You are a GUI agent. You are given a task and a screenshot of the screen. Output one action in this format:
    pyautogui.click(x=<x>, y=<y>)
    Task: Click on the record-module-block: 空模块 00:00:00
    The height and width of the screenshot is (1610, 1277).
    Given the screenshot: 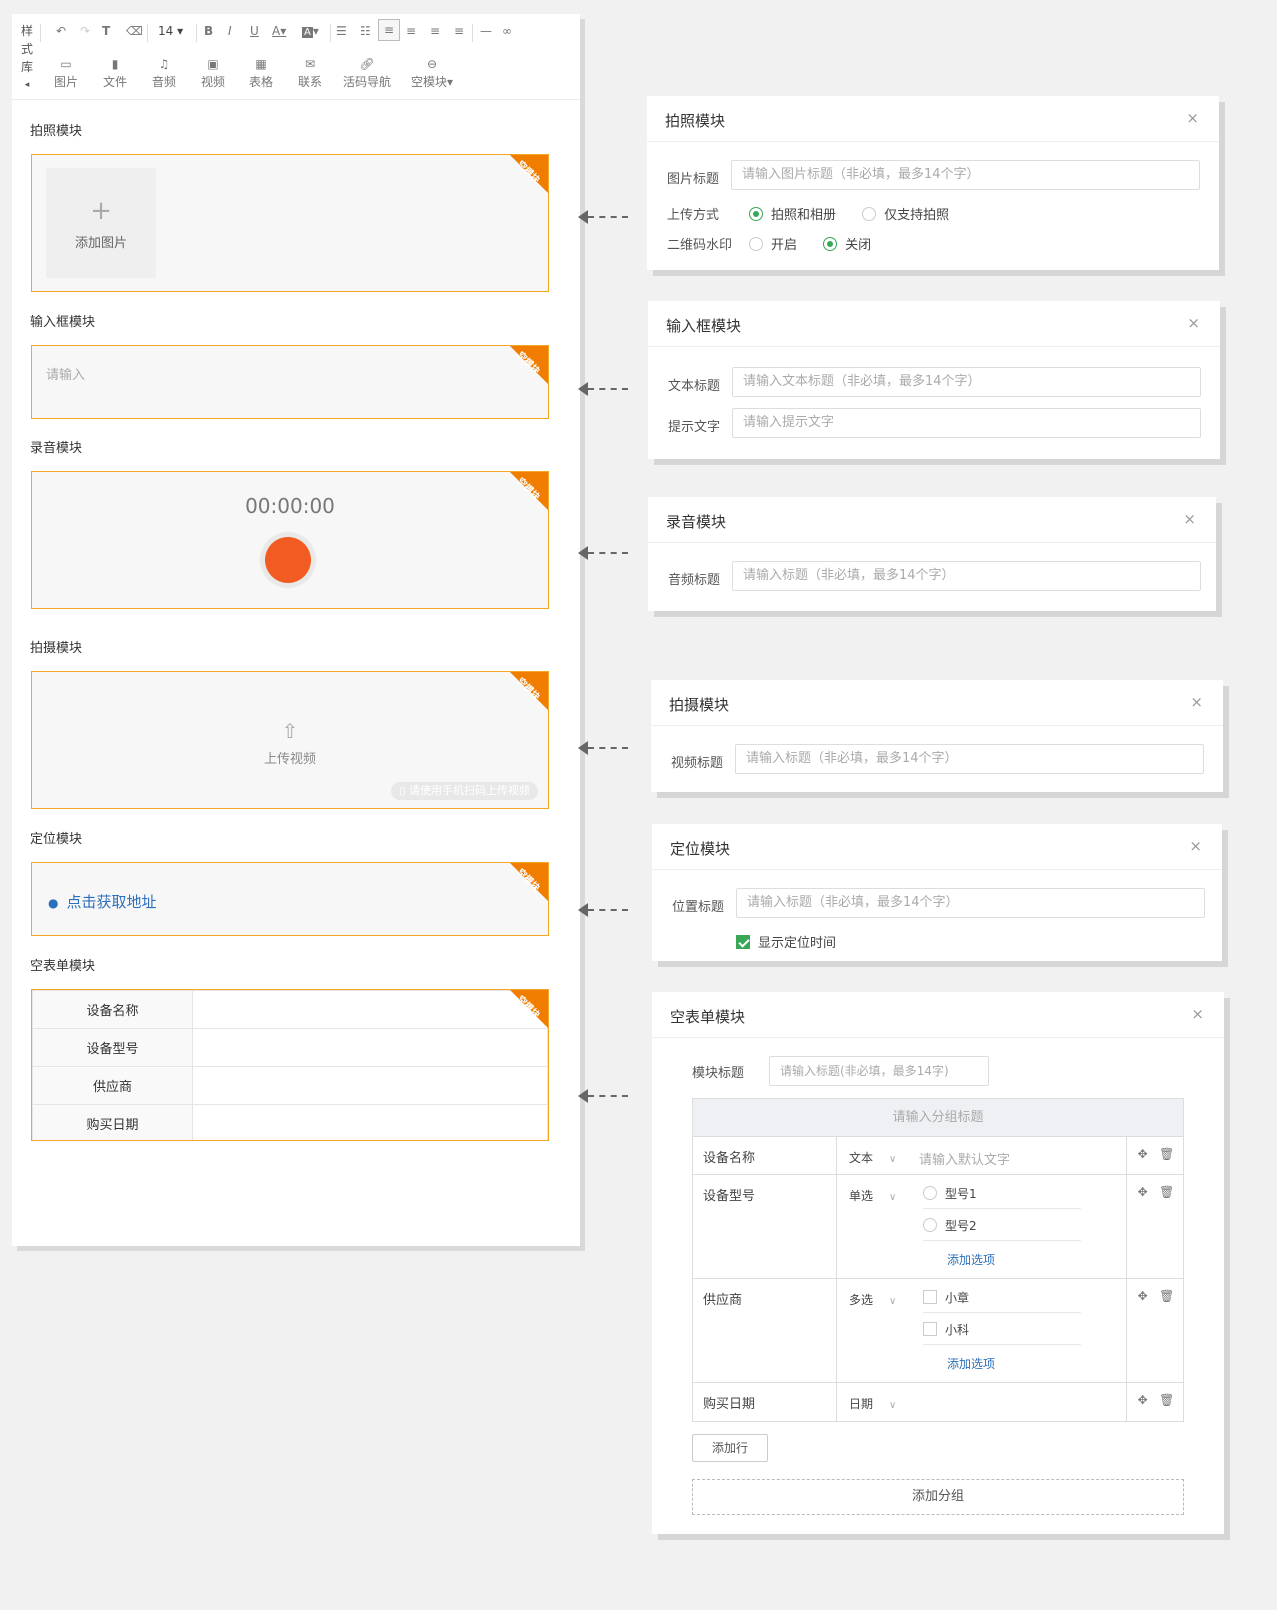 What is the action you would take?
    pyautogui.click(x=290, y=540)
    